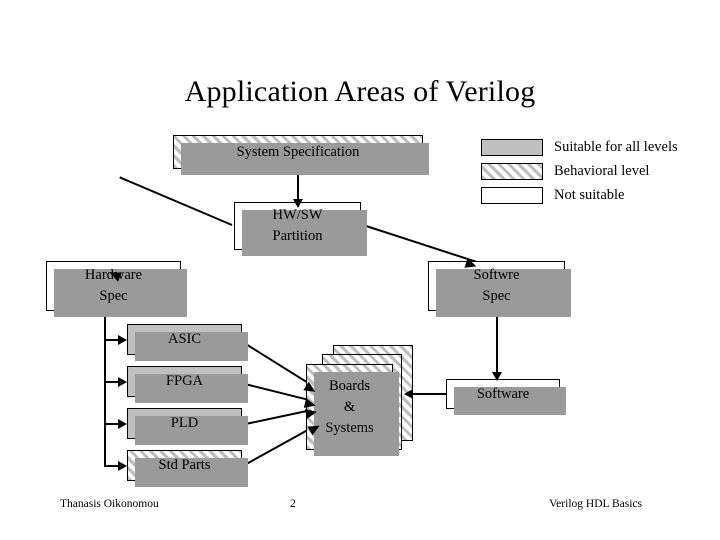 The height and width of the screenshot is (540, 720). I want to click on node-hw-sw-partition: HW/SW Partition, so click(300, 229).